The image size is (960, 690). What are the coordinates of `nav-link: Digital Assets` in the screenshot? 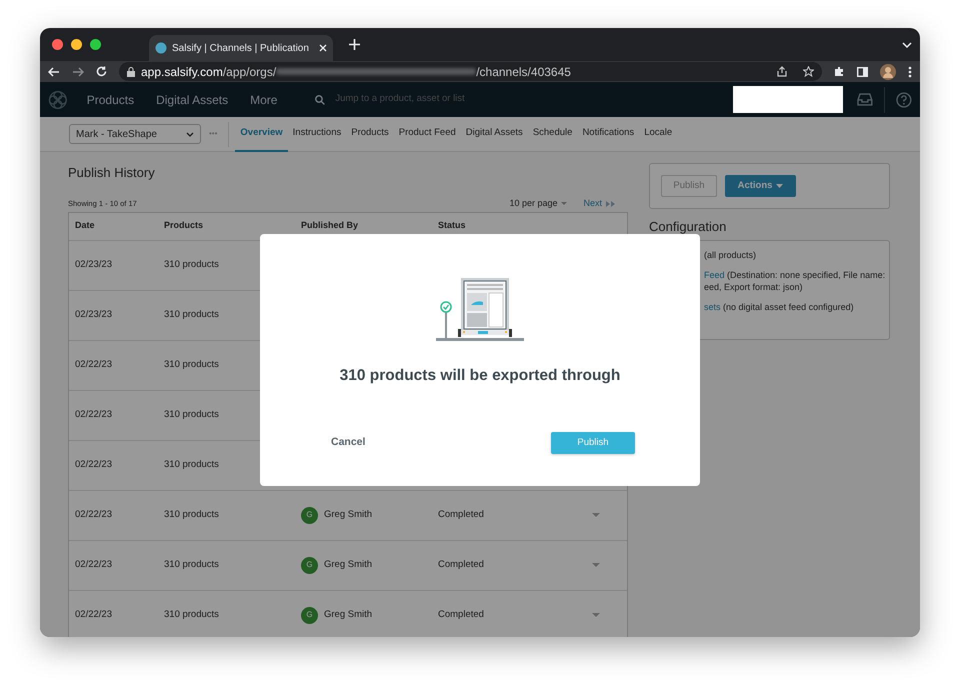 It's located at (192, 99).